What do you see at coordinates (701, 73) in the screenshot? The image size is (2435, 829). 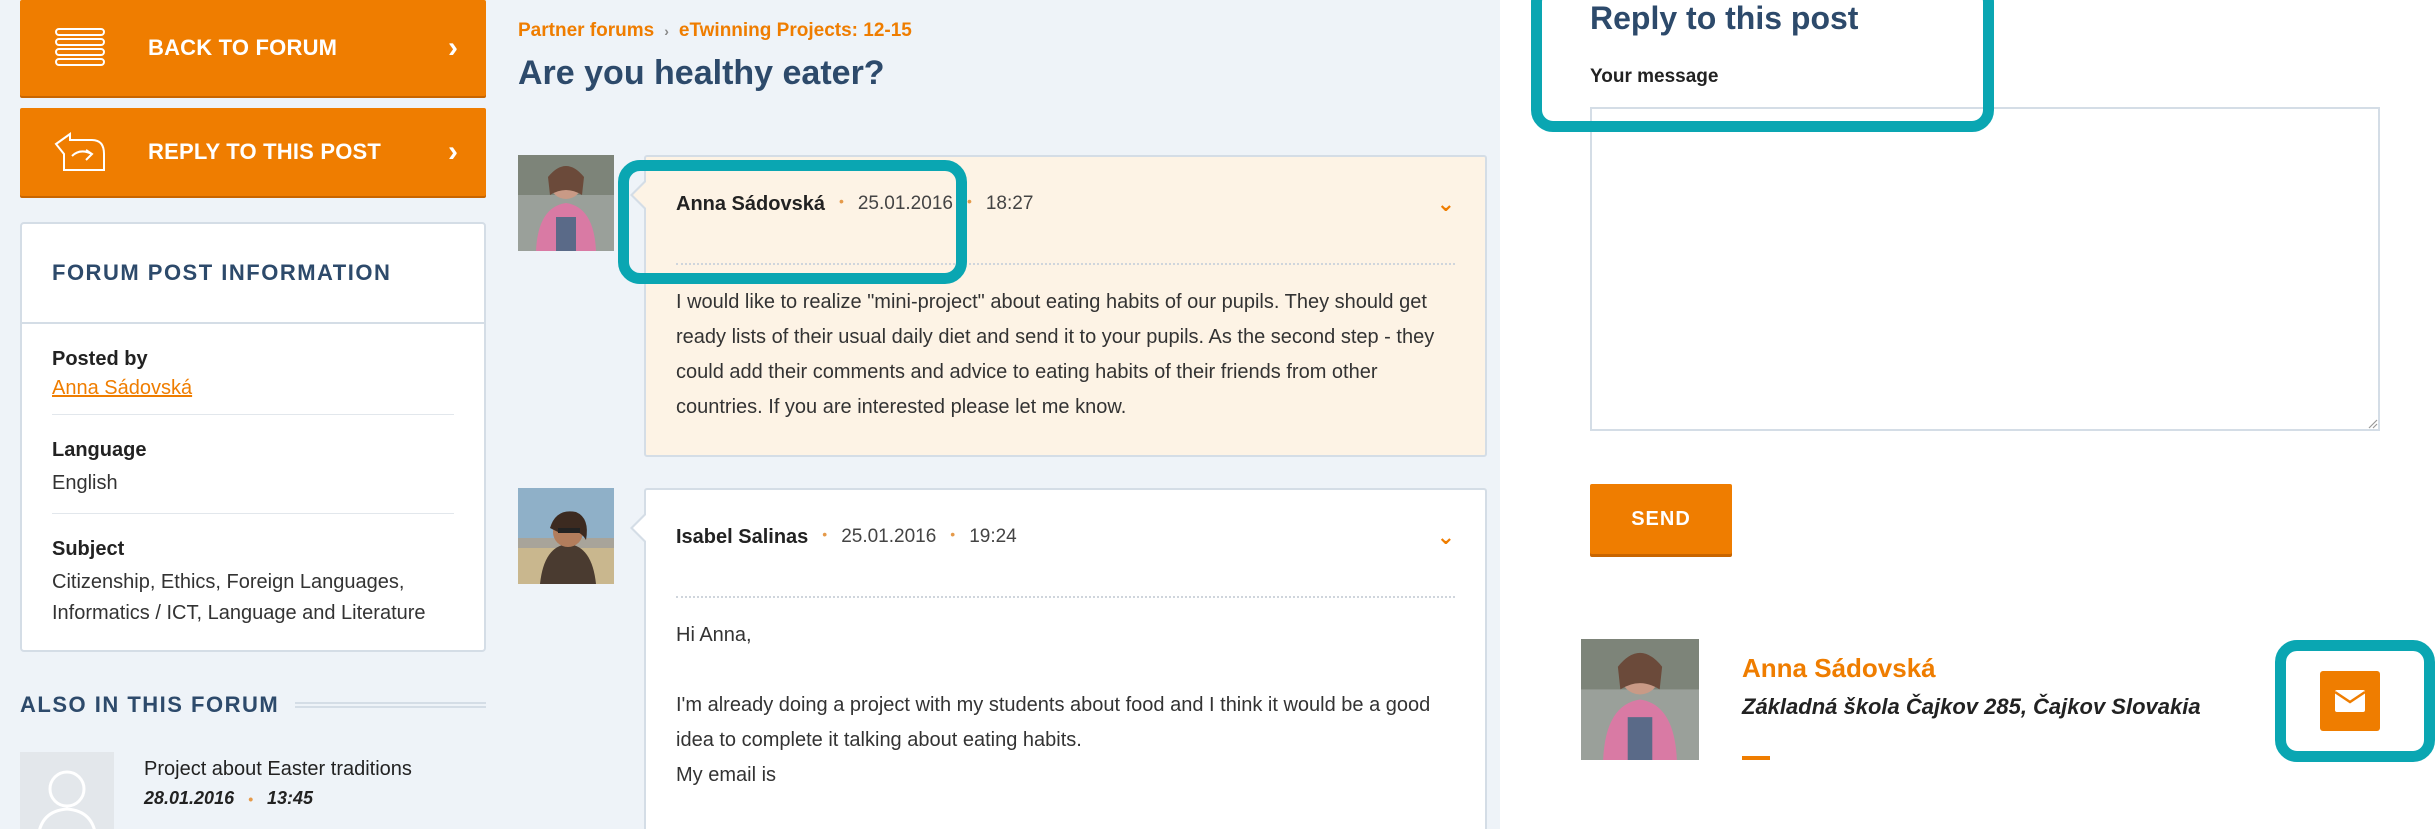 I see `page-title: Are you healthy eater?` at bounding box center [701, 73].